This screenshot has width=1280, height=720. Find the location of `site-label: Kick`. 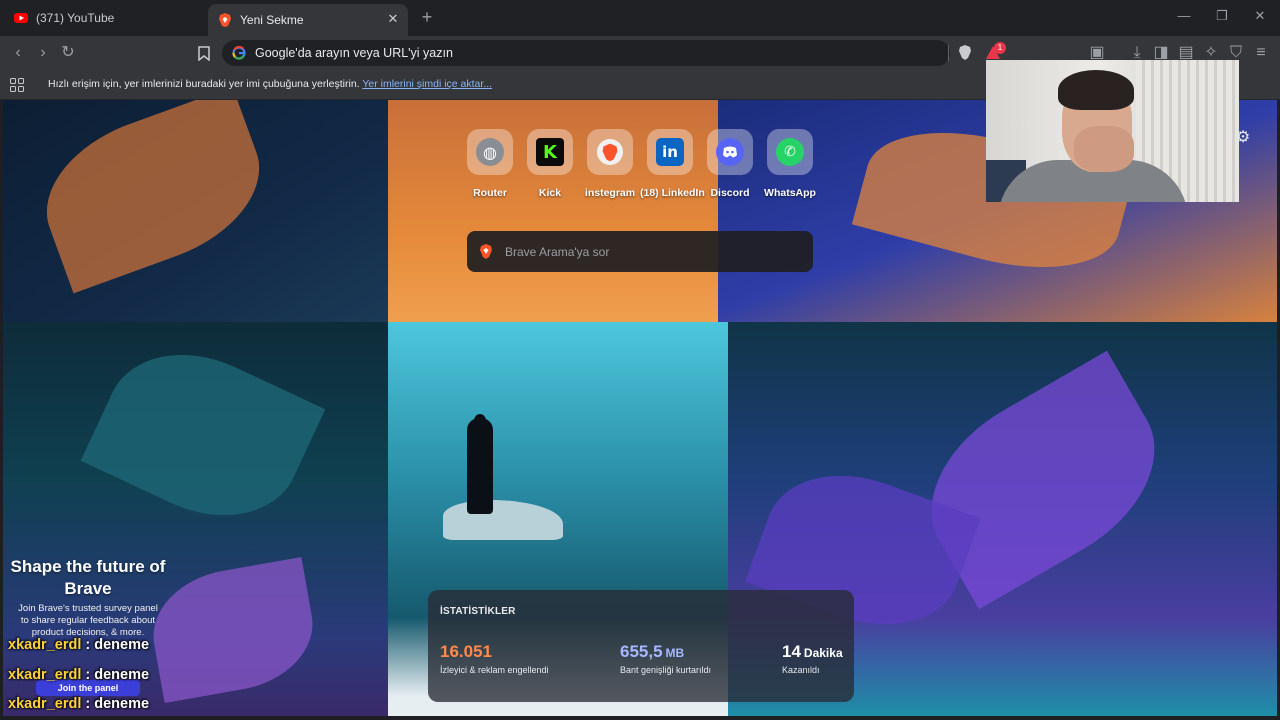

site-label: Kick is located at coordinates (550, 193).